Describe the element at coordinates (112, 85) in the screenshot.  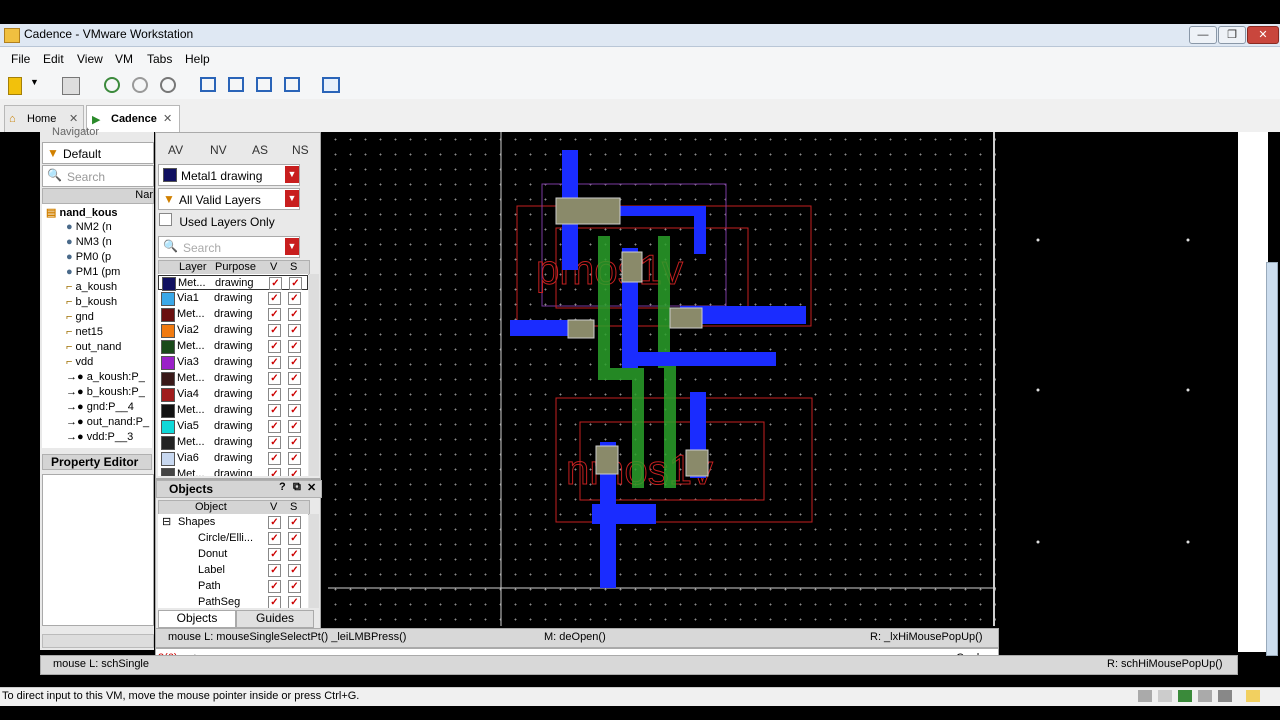
I see `snapshot-icon` at that location.